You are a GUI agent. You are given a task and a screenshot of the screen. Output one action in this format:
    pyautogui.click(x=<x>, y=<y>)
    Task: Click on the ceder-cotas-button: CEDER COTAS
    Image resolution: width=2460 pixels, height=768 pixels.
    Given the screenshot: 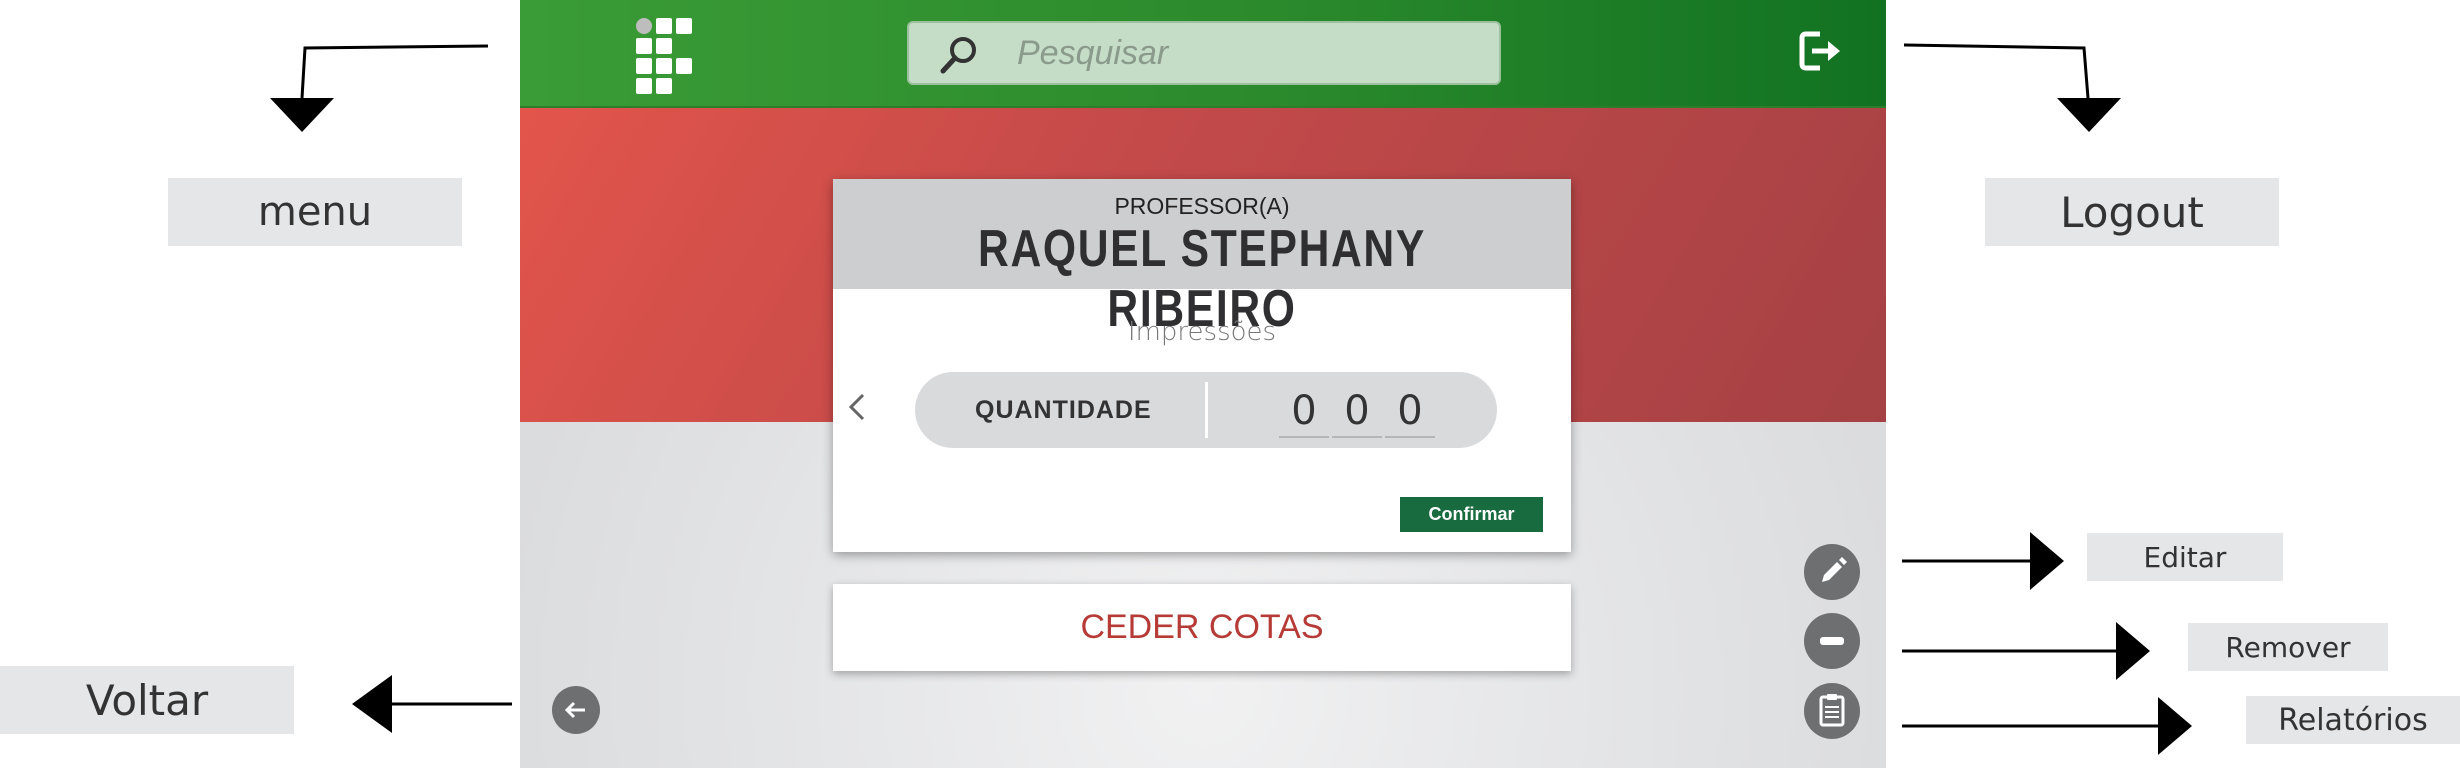 What is the action you would take?
    pyautogui.click(x=1202, y=627)
    